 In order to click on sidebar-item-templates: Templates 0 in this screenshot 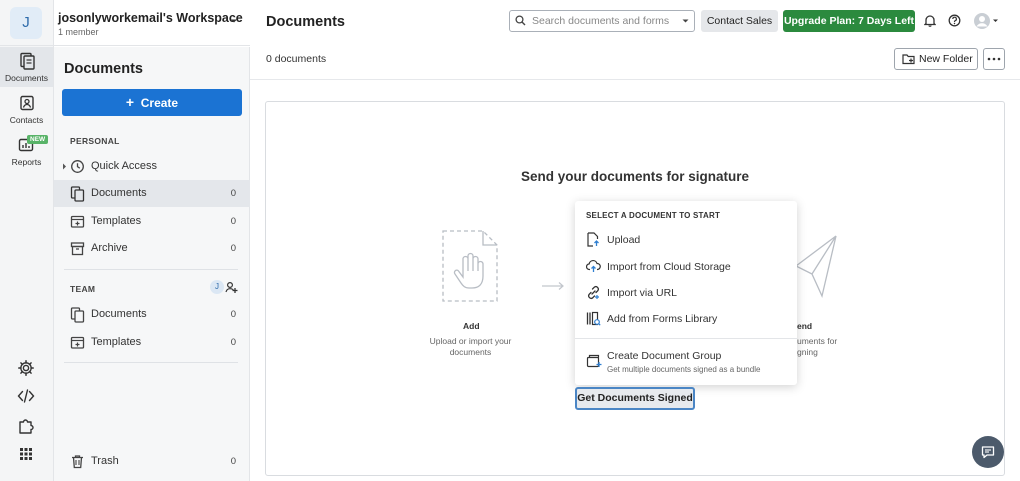, I will do `click(152, 221)`.